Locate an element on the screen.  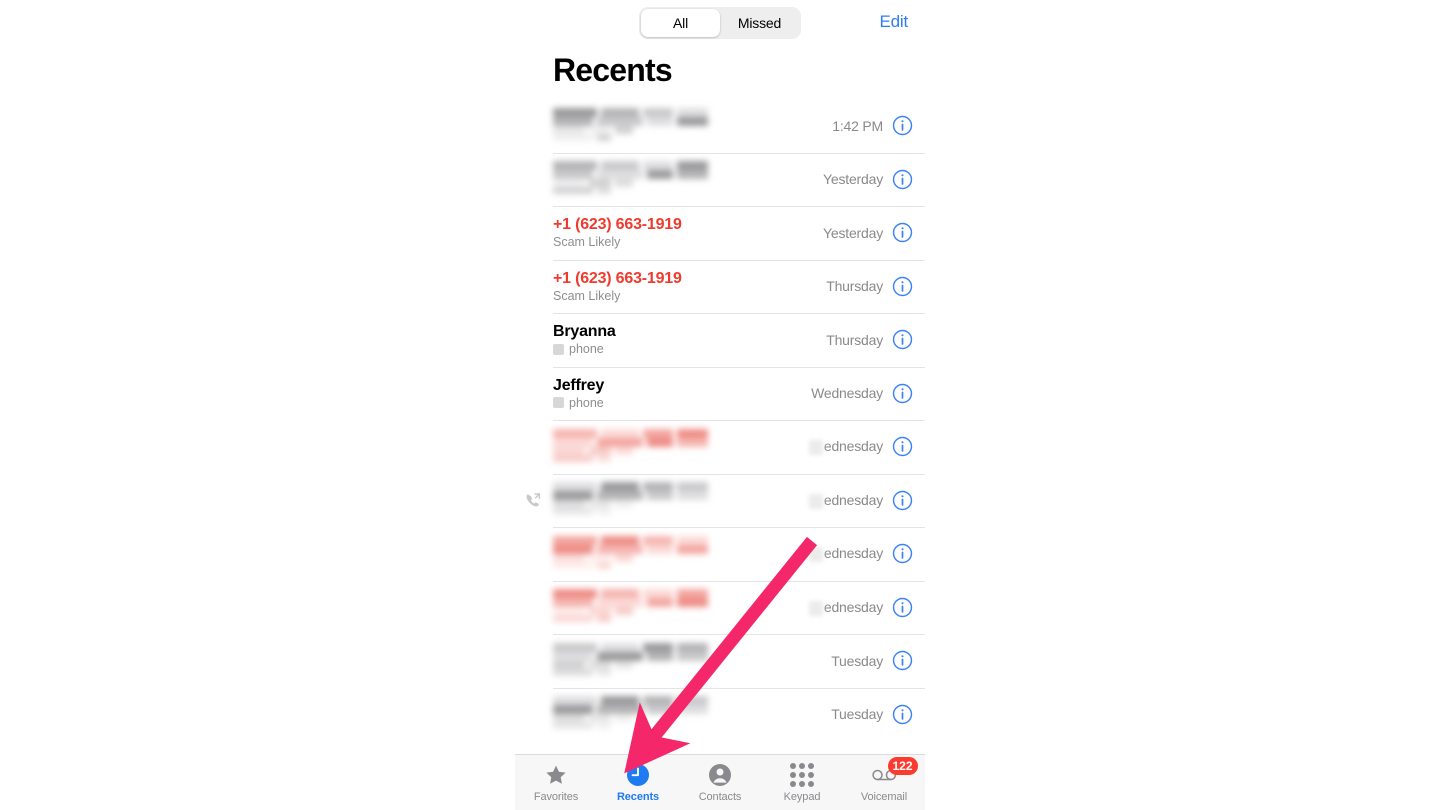
voicemail-badge: 122 is located at coordinates (902, 766).